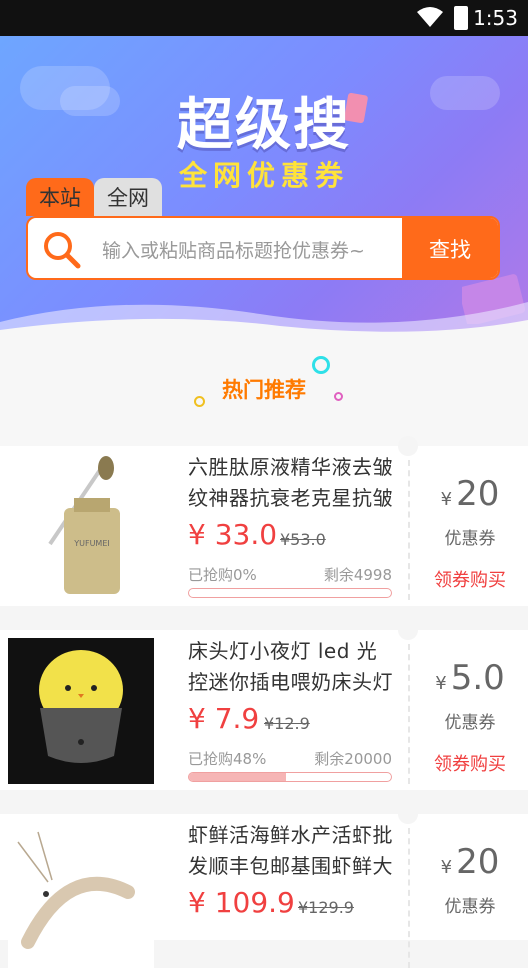 This screenshot has width=528, height=968. I want to click on search-scope-tabs: 本站 全网, so click(94, 197).